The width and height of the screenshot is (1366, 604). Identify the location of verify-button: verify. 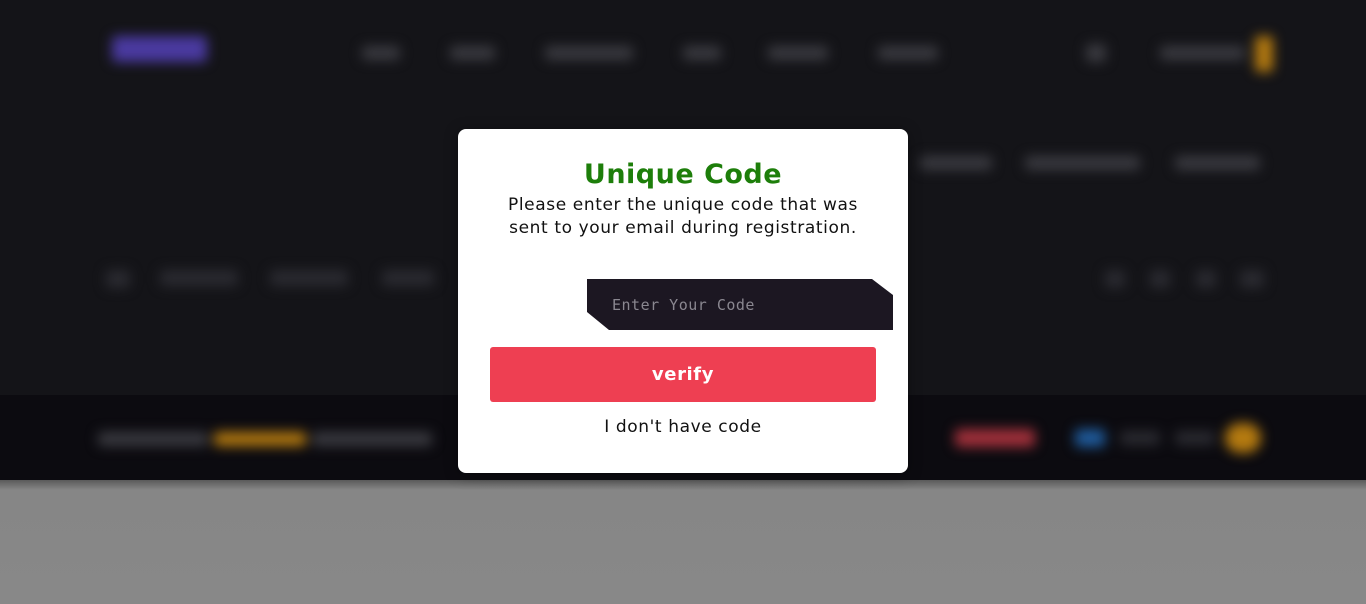
(683, 374).